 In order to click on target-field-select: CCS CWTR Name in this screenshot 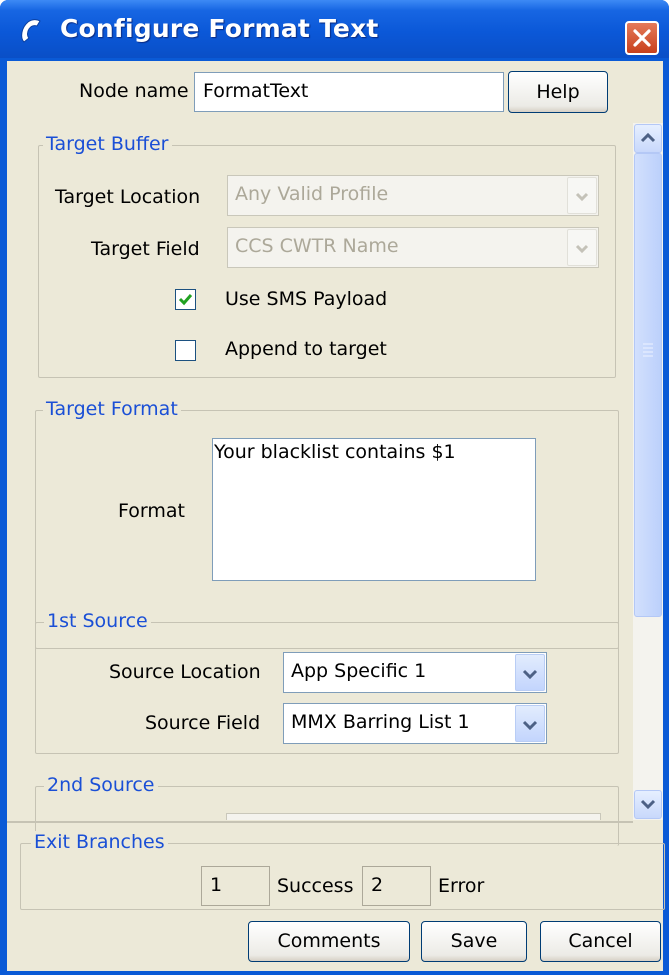, I will do `click(413, 247)`.